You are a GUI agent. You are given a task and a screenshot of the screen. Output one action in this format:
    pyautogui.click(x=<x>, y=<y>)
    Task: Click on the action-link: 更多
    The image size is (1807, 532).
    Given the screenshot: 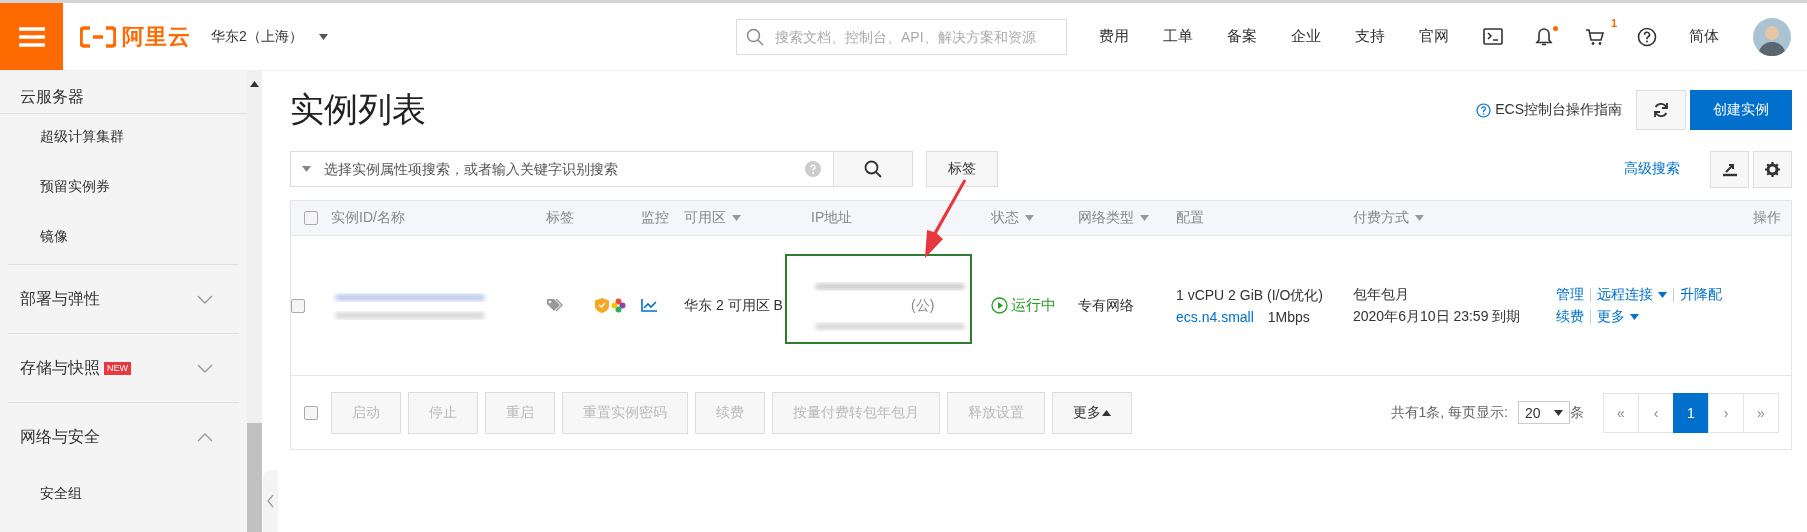 What is the action you would take?
    pyautogui.click(x=1618, y=316)
    